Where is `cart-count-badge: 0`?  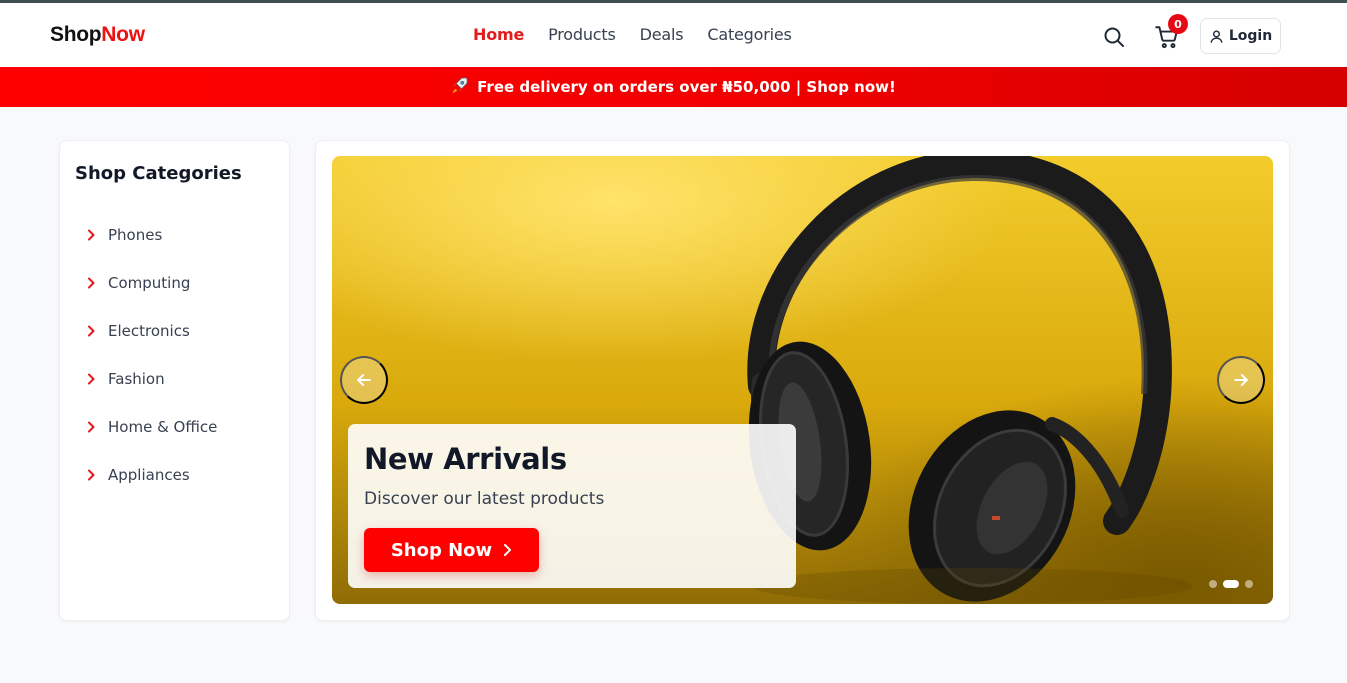
cart-count-badge: 0 is located at coordinates (1178, 24).